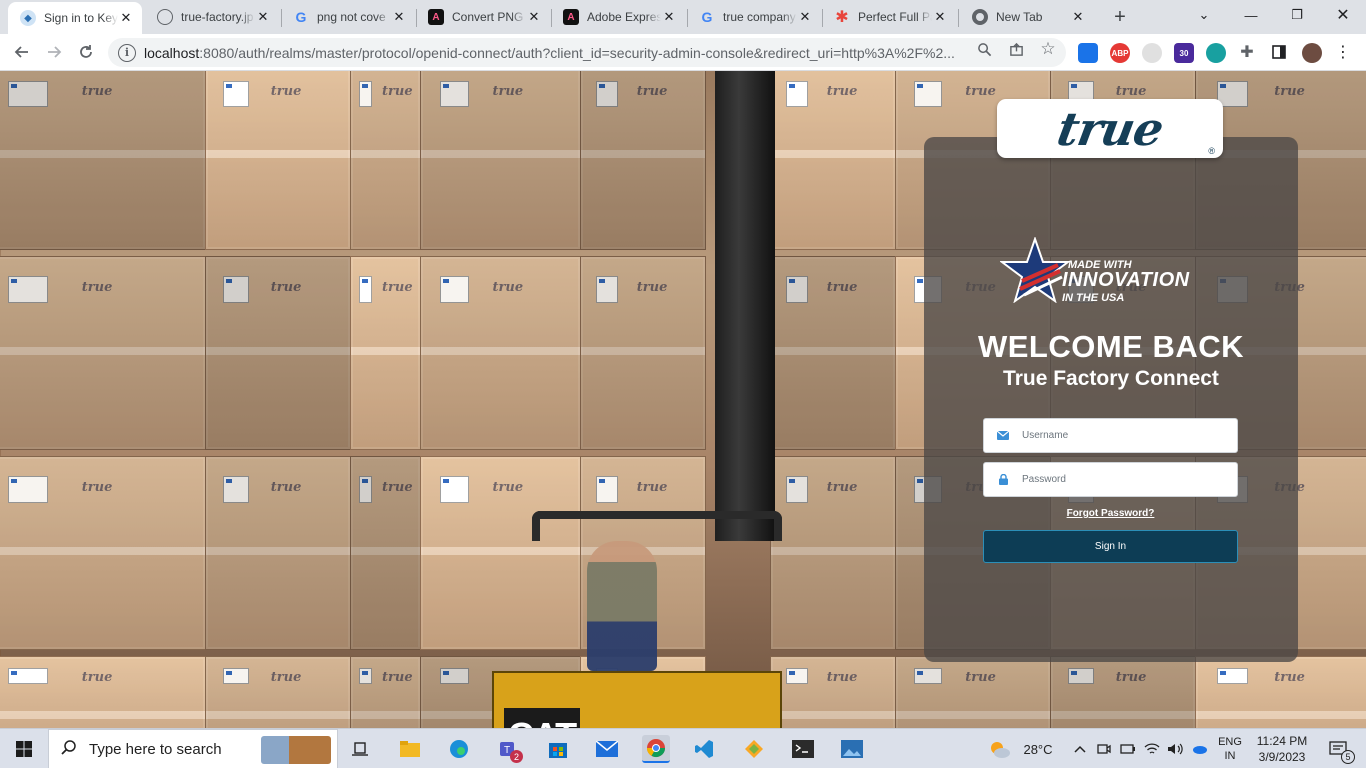 This screenshot has width=1366, height=768. Describe the element at coordinates (705, 749) in the screenshot. I see `vscode-icon` at that location.